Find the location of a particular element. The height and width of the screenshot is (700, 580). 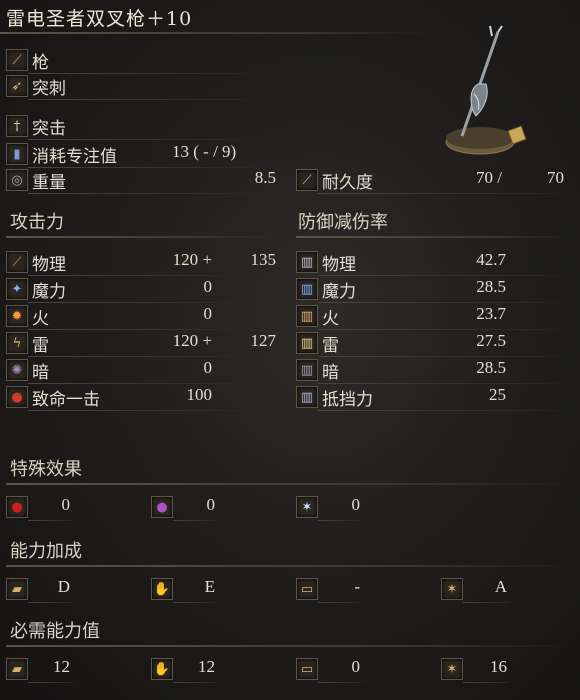

dark-guard-icon: ▥ is located at coordinates (307, 370).